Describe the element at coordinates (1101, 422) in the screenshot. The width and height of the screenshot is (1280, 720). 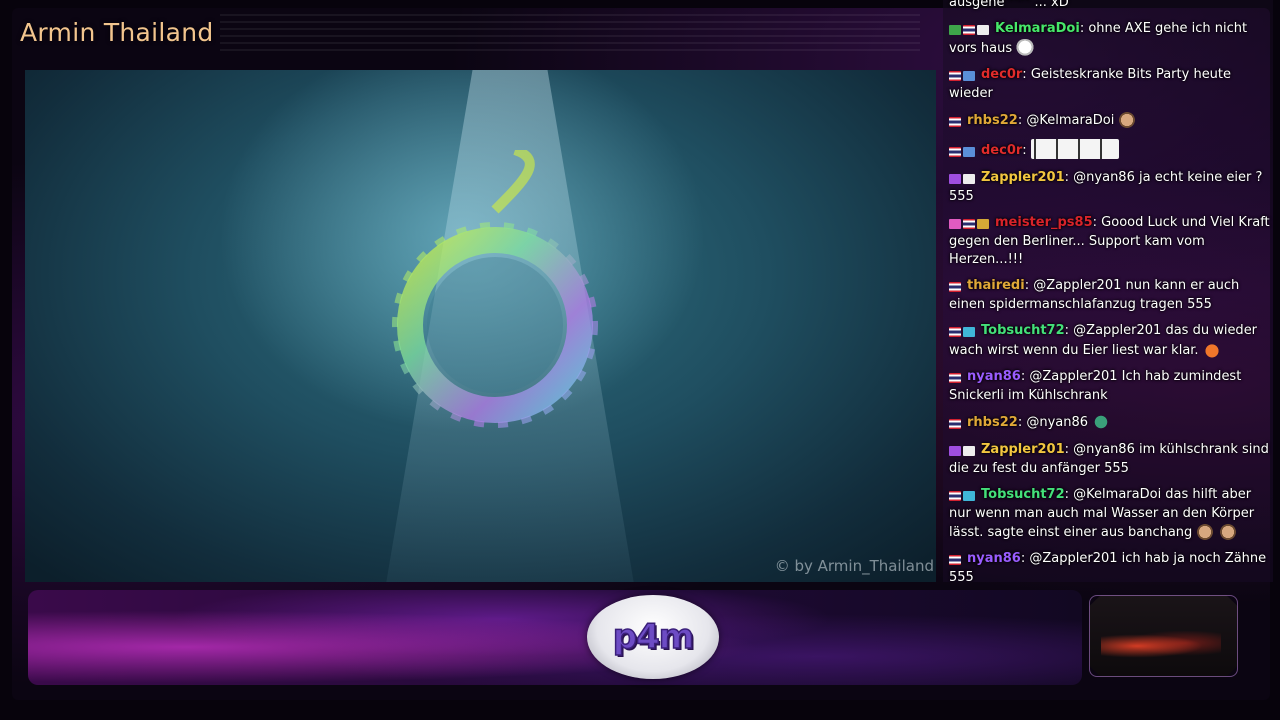
I see `green-emote-icon` at that location.